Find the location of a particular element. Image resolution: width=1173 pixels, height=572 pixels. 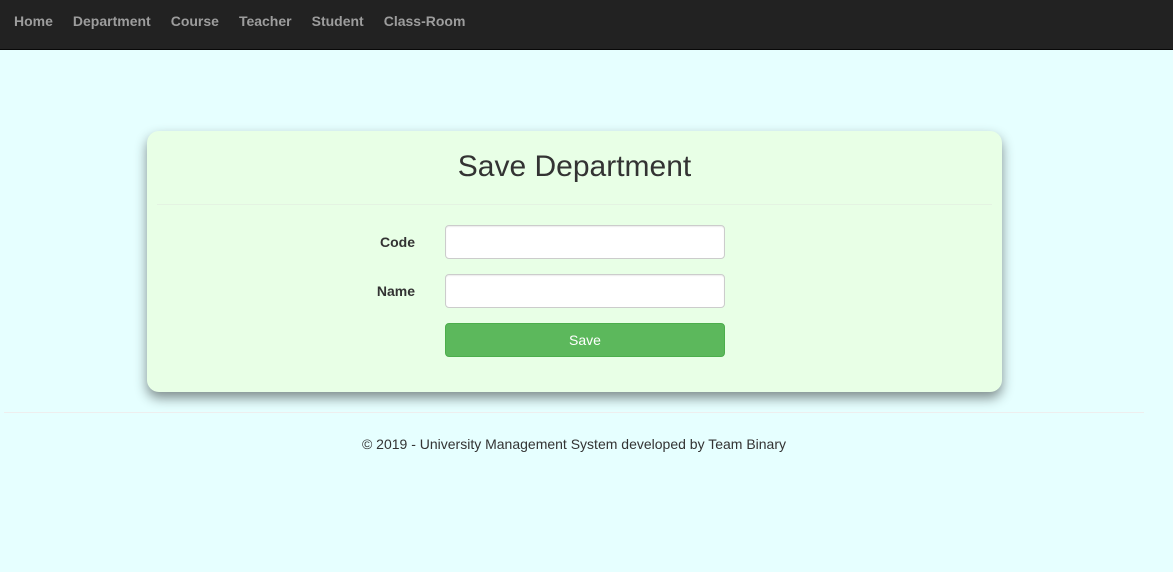

nav-item-student: Student is located at coordinates (338, 21).